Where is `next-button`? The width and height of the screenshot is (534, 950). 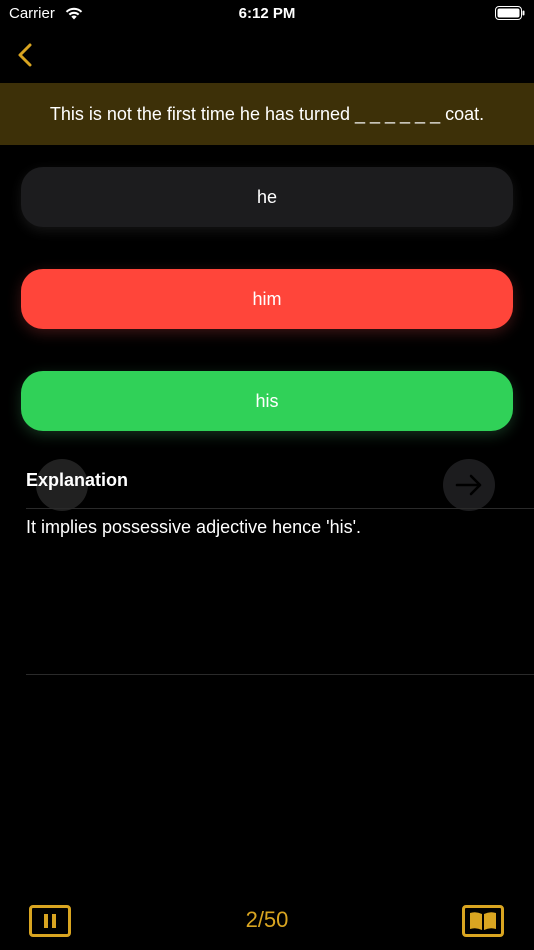
next-button is located at coordinates (469, 485).